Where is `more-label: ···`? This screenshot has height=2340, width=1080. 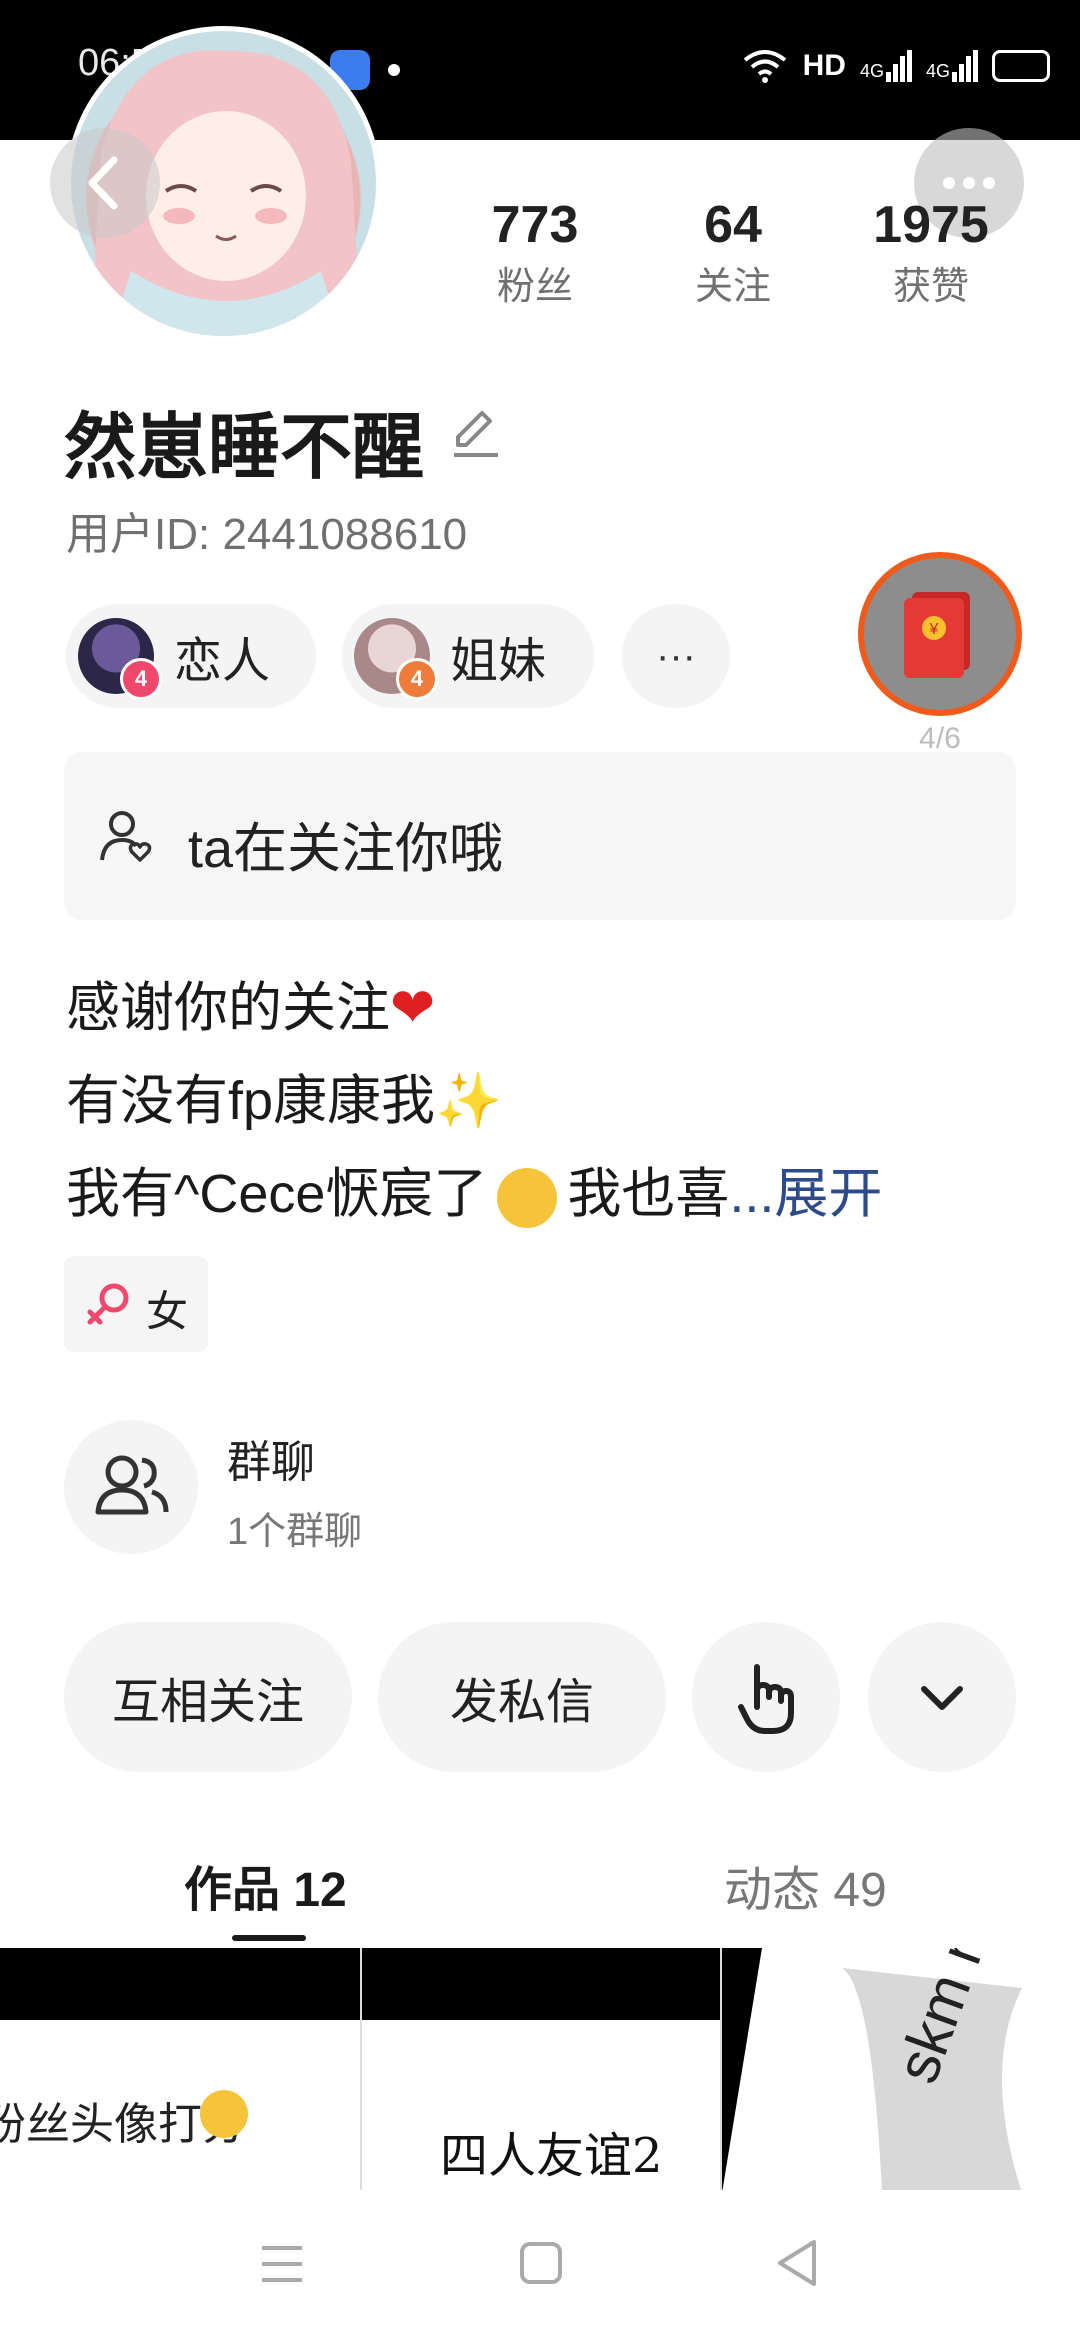 more-label: ··· is located at coordinates (676, 655).